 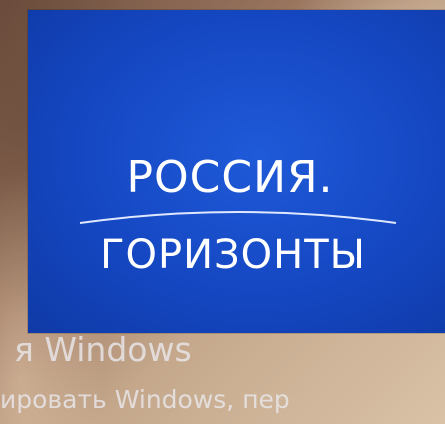 I want to click on poster-title-line-2: ГОРИЗОНТЫ, so click(x=233, y=255).